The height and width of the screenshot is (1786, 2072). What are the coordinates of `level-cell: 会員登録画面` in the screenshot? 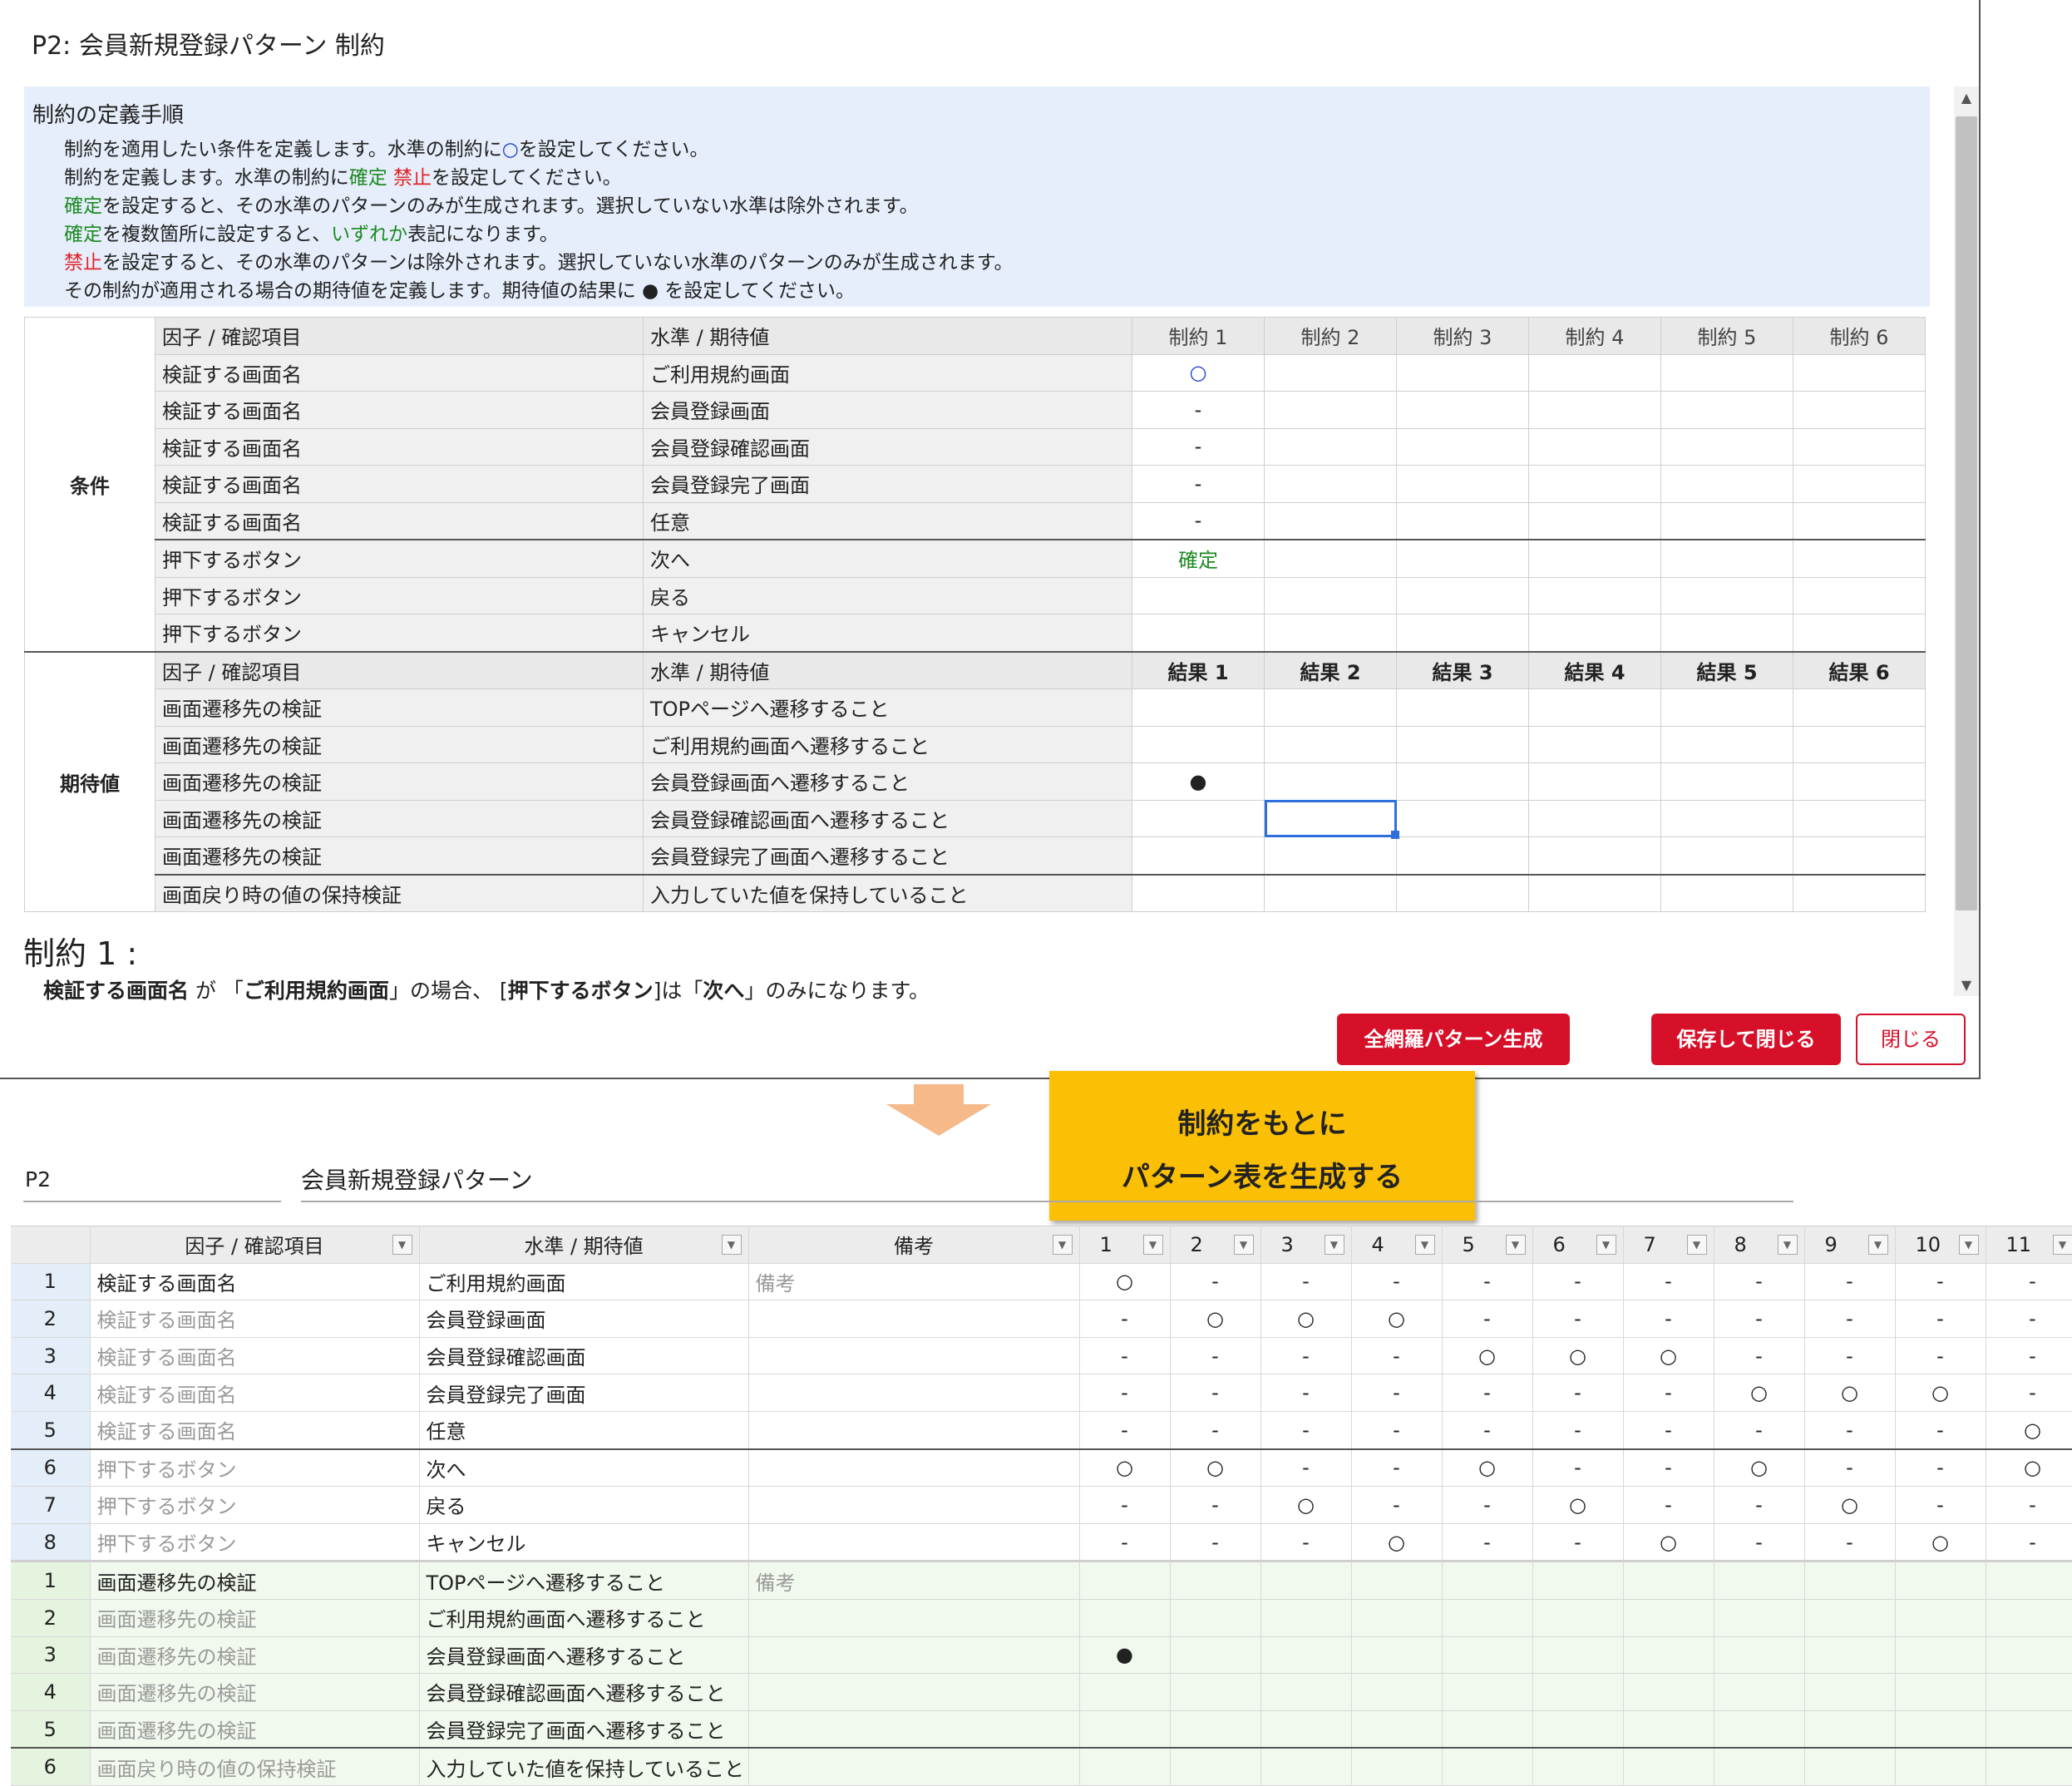 It's located at (583, 1319).